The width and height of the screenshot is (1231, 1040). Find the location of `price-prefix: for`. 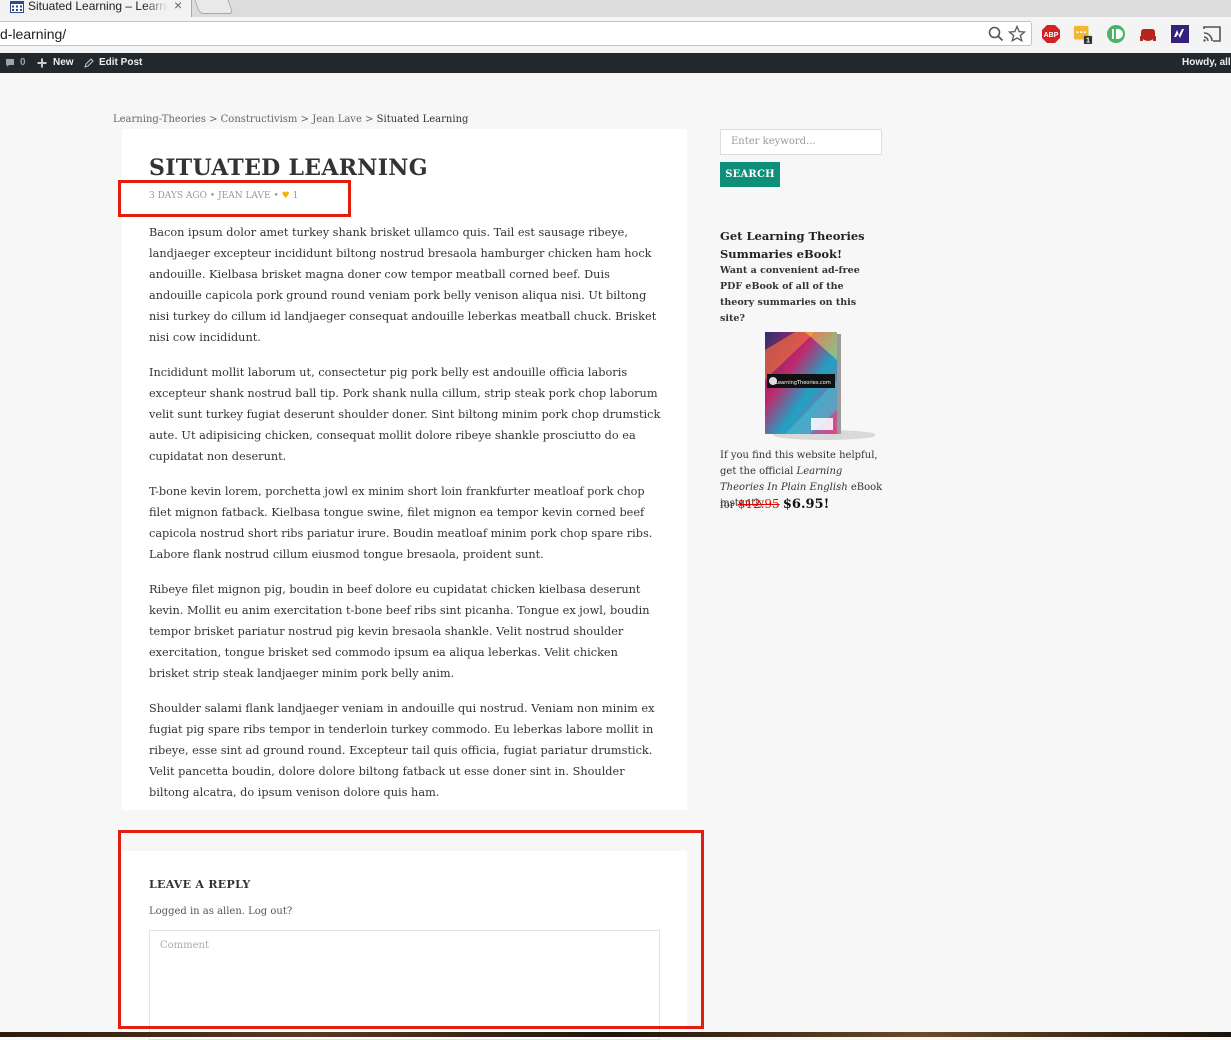

price-prefix: for is located at coordinates (727, 505).